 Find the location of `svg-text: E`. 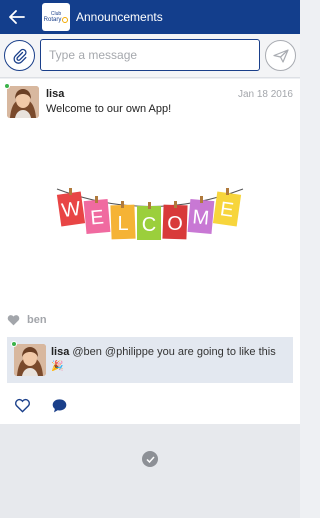

svg-text: E is located at coordinates (97, 217).